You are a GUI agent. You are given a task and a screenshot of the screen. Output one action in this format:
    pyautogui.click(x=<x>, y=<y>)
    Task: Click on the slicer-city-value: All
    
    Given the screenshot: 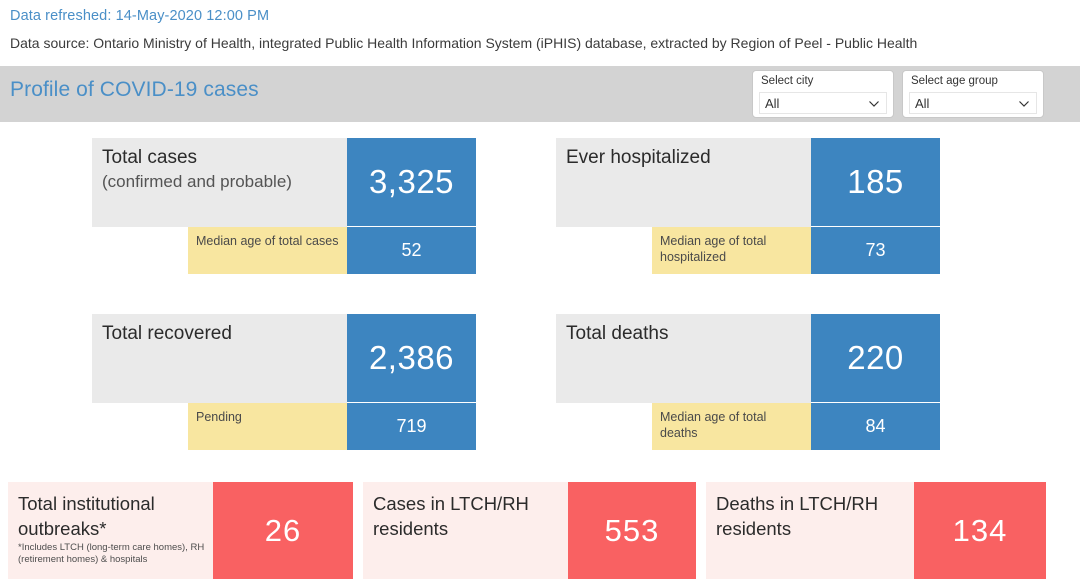 What is the action you would take?
    pyautogui.click(x=772, y=103)
    